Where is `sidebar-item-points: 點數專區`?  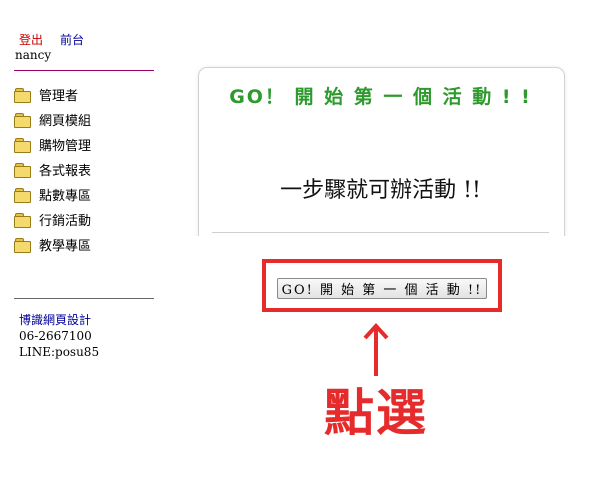 sidebar-item-points: 點數專區 is located at coordinates (89, 194).